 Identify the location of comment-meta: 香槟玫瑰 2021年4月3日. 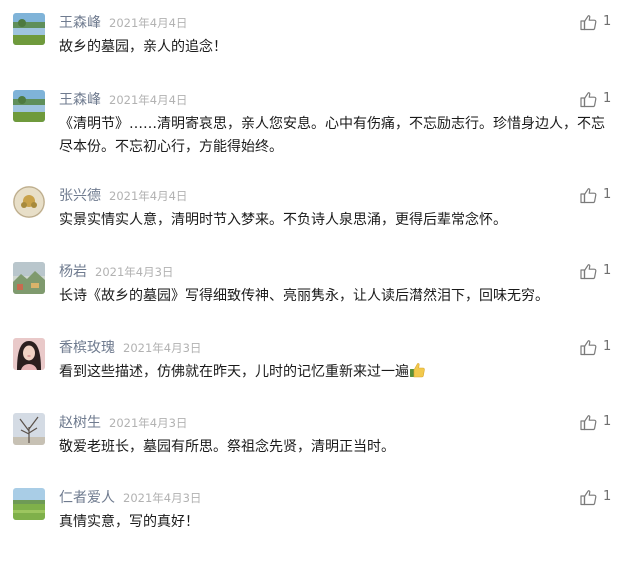
(130, 347).